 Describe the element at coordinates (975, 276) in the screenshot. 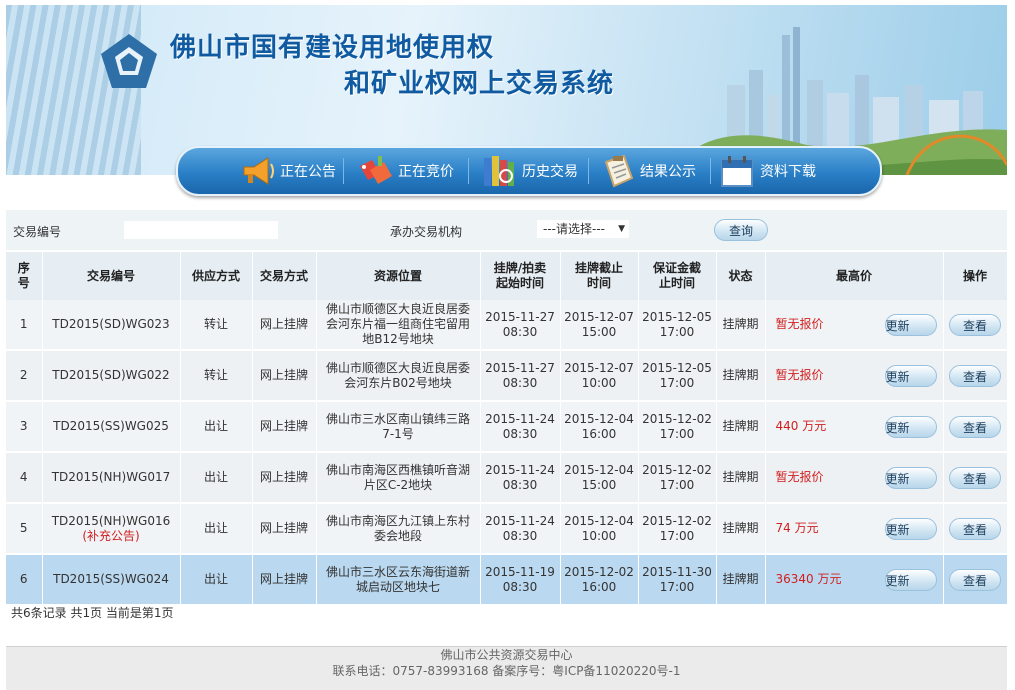

I see `col-header-action: 操作` at that location.